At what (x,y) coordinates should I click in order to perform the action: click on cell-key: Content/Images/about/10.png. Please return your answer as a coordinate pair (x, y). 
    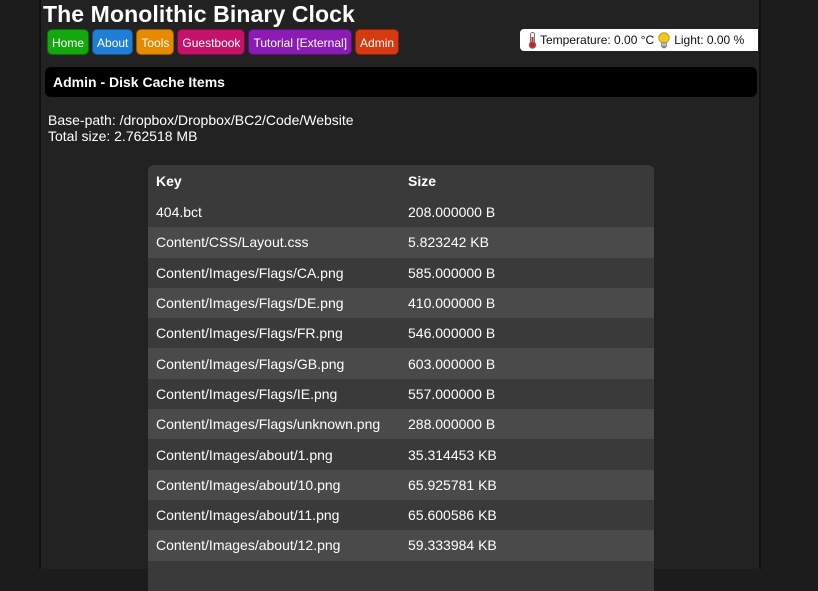
    Looking at the image, I should click on (274, 484).